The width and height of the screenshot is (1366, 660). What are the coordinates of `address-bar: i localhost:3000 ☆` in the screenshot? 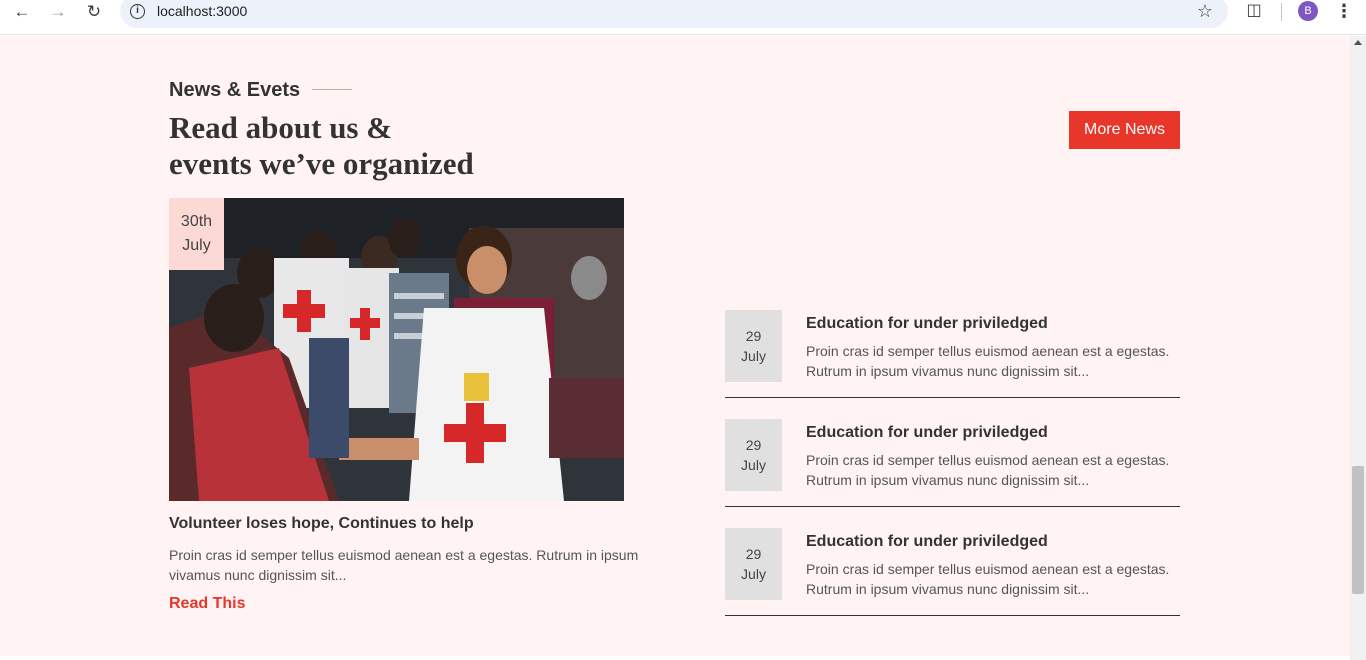 It's located at (674, 14).